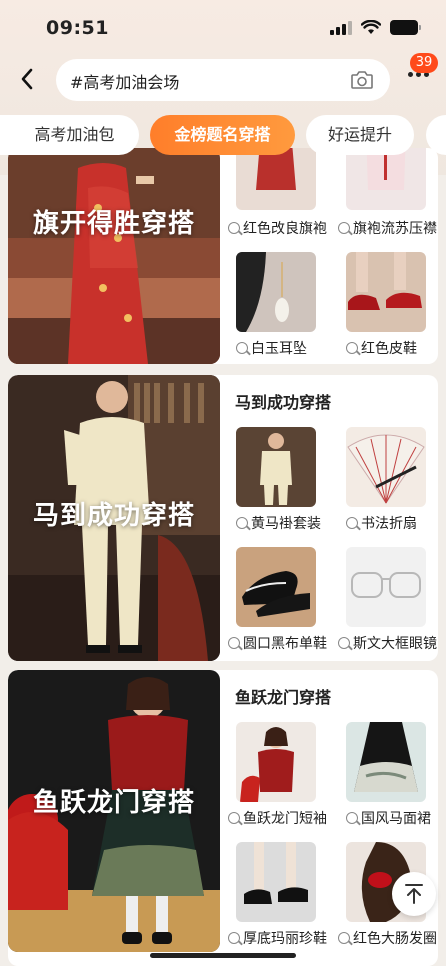 This screenshot has height=966, width=446. I want to click on search-query: #高考加油会场, so click(125, 82).